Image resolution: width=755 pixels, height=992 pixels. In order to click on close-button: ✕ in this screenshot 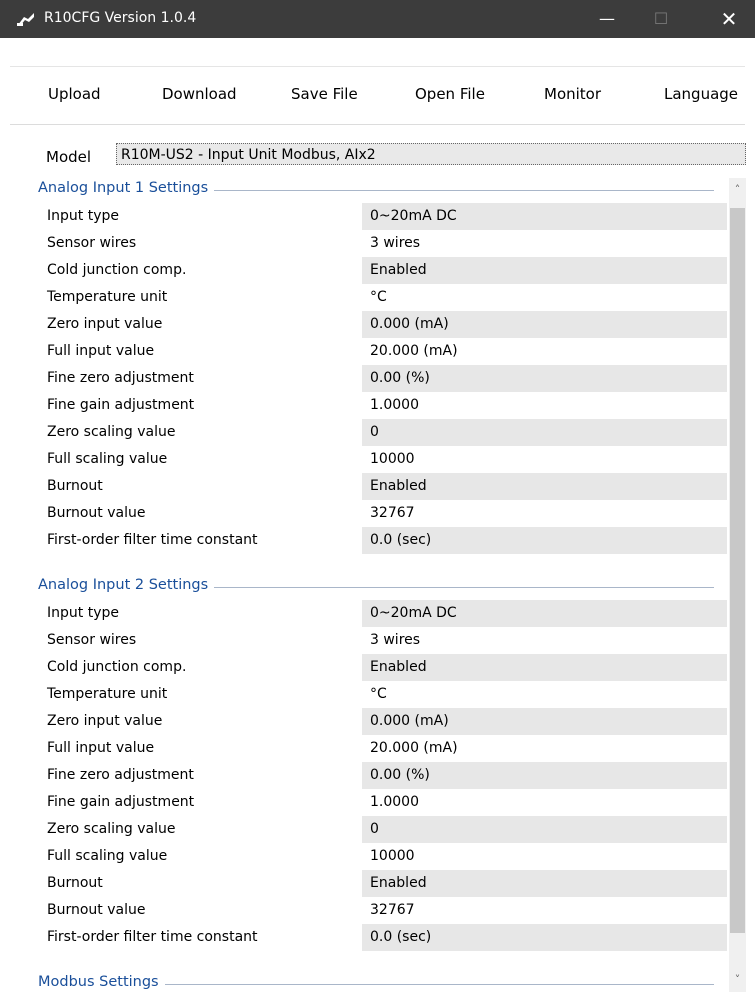, I will do `click(729, 19)`.